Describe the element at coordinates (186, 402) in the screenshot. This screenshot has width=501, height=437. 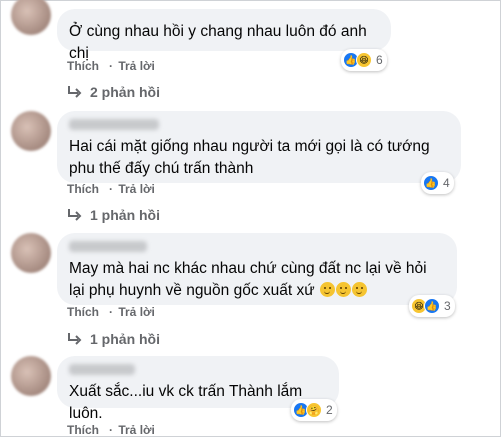
I see `comment-text: Xuất sắc...iu vk ck trấn Thành lắm luôn.` at that location.